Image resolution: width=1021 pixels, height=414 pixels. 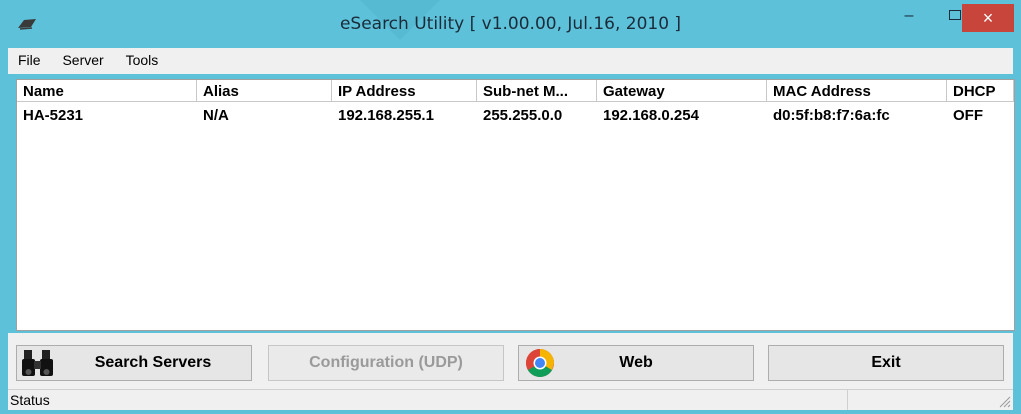 I want to click on column-header-name: Name, so click(x=107, y=91).